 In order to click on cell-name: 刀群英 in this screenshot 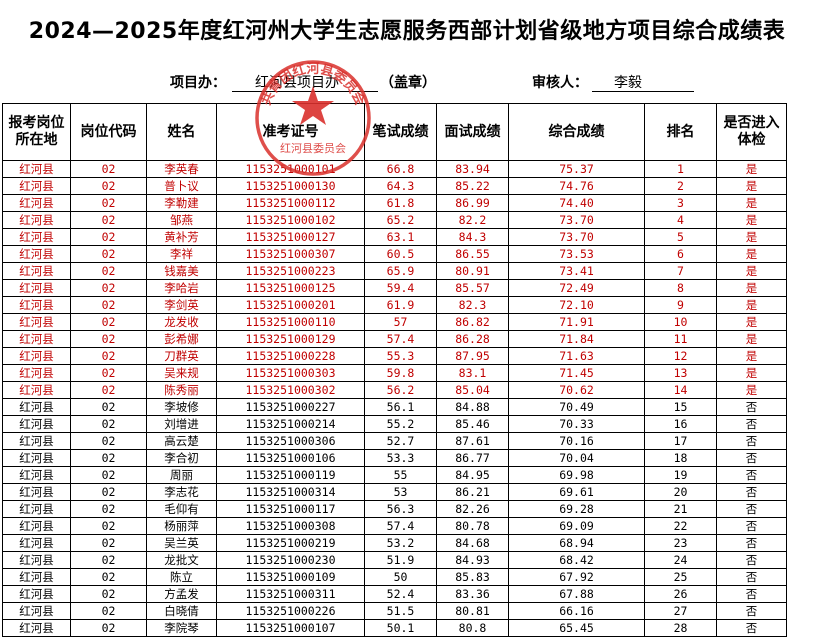, I will do `click(181, 356)`.